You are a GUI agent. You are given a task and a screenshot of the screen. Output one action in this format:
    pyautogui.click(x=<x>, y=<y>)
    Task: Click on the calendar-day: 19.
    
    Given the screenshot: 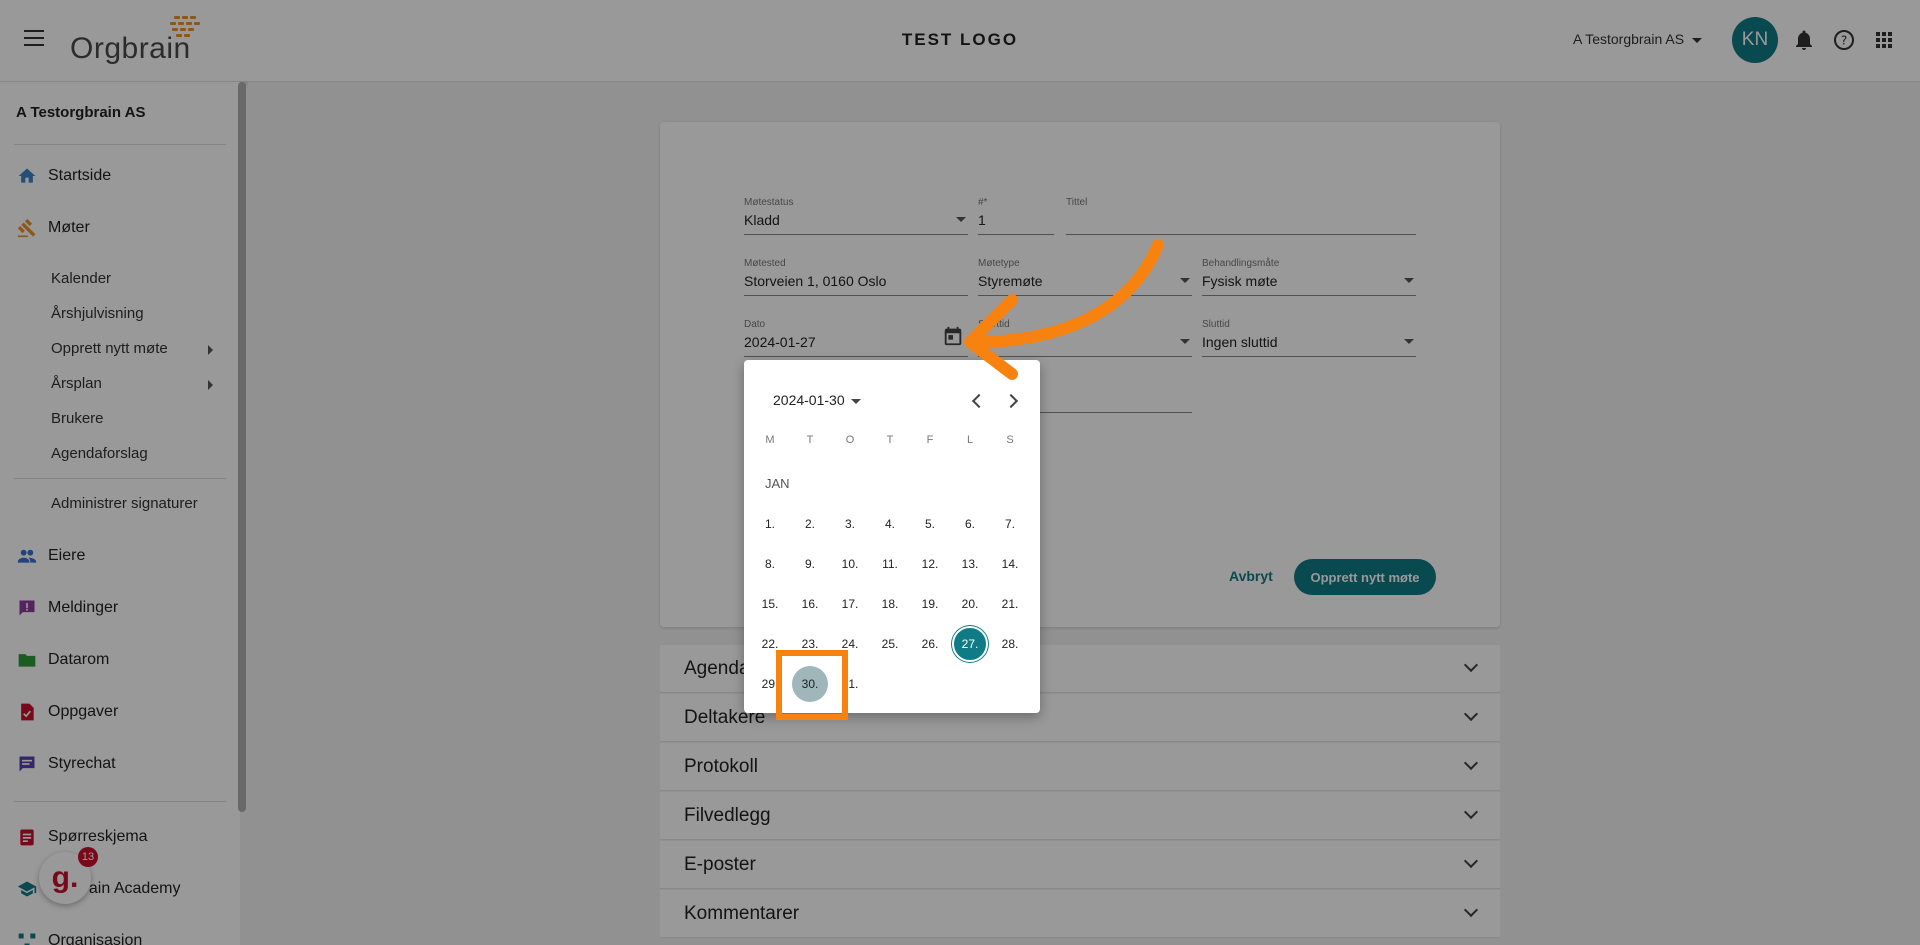 What is the action you would take?
    pyautogui.click(x=930, y=604)
    